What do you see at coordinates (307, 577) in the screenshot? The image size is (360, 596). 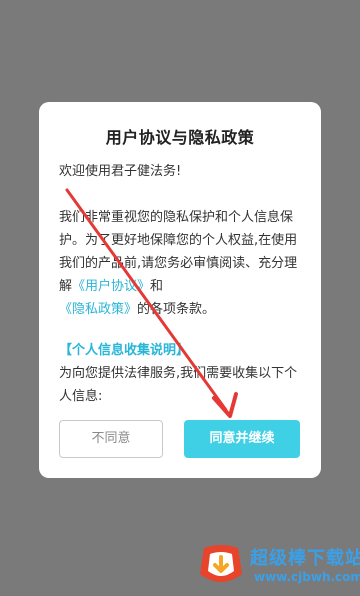 I see `watermark-url: www.cjbwh.com` at bounding box center [307, 577].